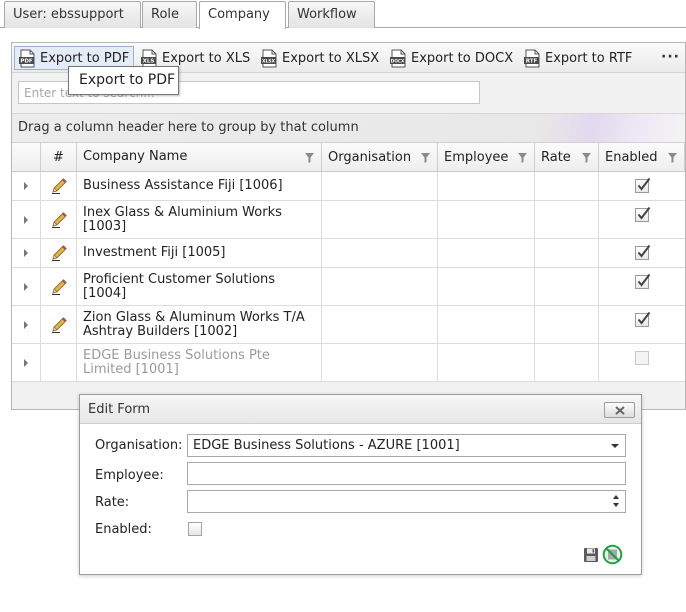 The image size is (686, 612). I want to click on tab-workflow: Workflow, so click(331, 14).